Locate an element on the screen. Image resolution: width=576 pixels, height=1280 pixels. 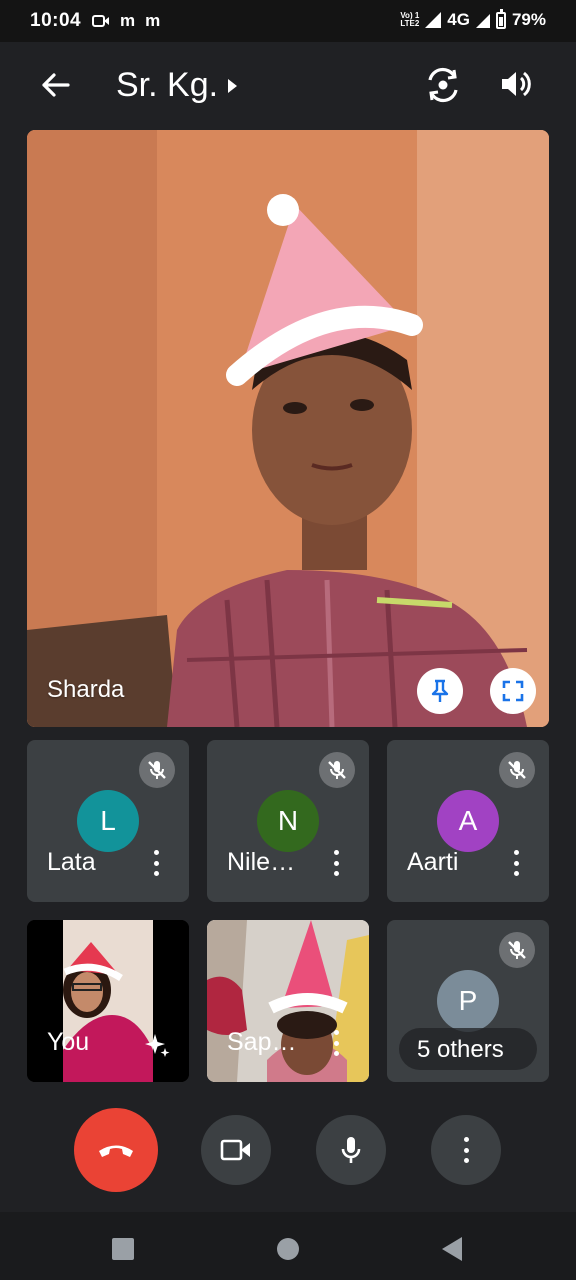
others-count-pill: 5 others is located at coordinates (468, 1049).